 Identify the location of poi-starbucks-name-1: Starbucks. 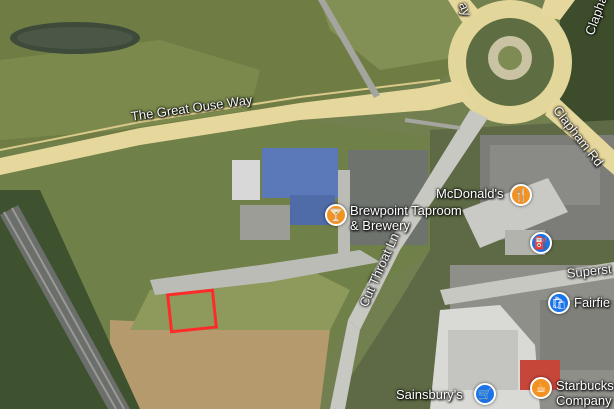
(585, 385).